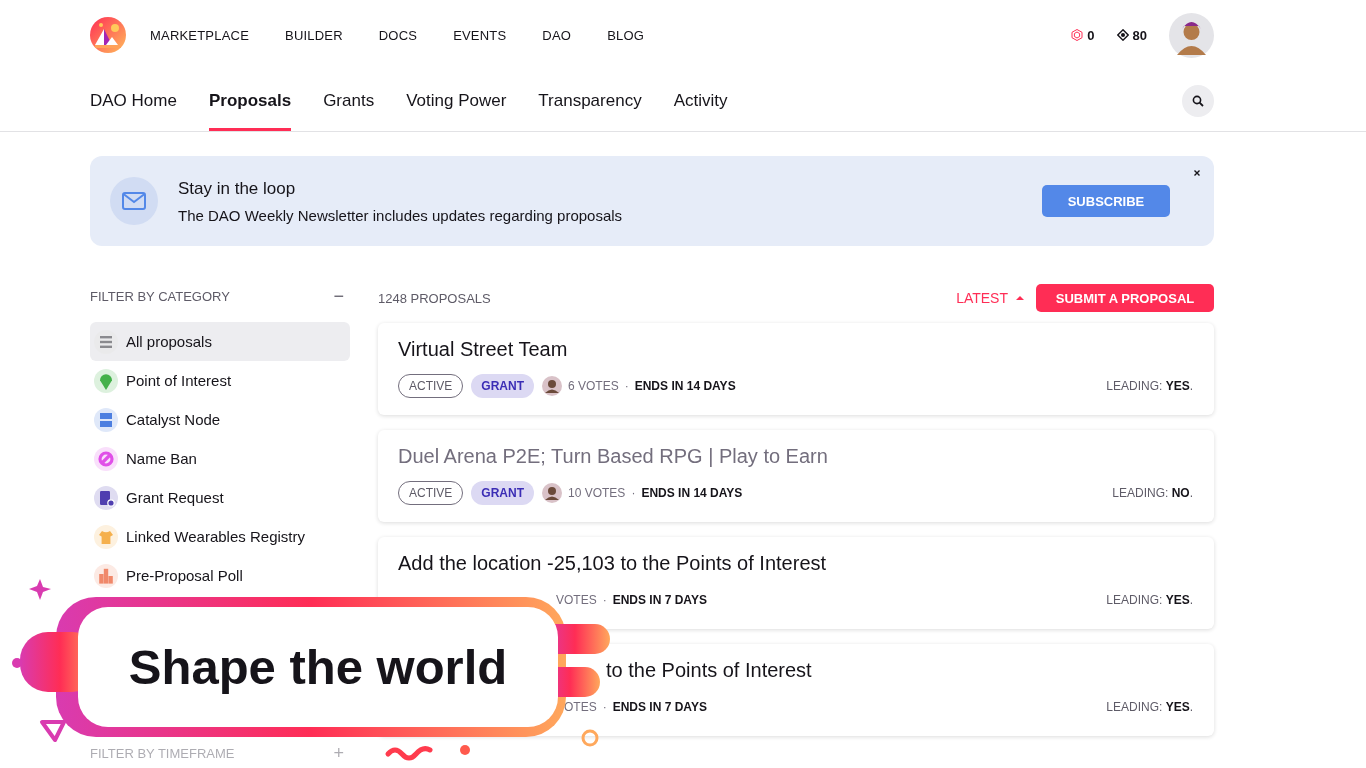 The width and height of the screenshot is (1366, 768). I want to click on submit-proposal-button: SUBMIT A PROPOSAL, so click(1125, 298).